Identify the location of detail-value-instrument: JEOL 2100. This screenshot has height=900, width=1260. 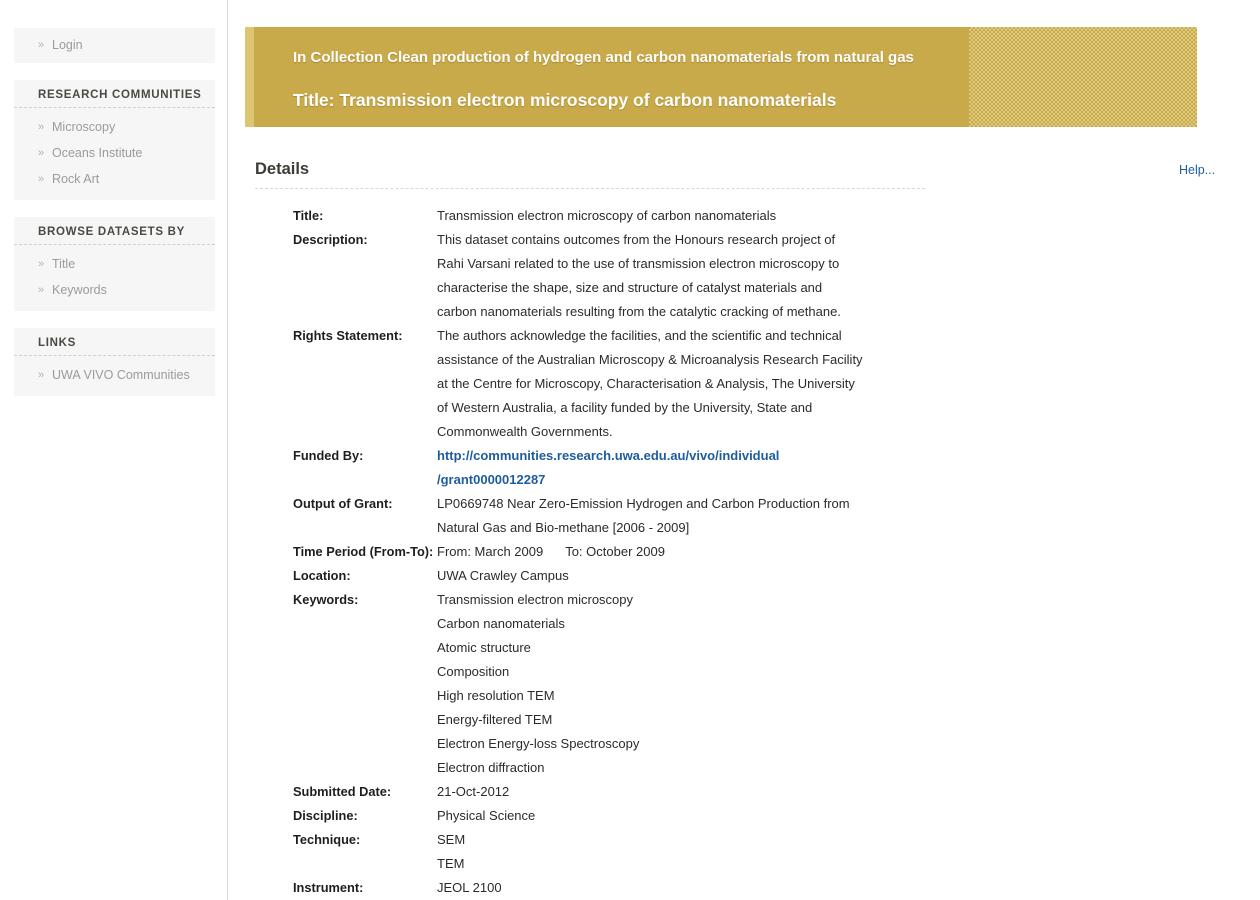
(469, 888).